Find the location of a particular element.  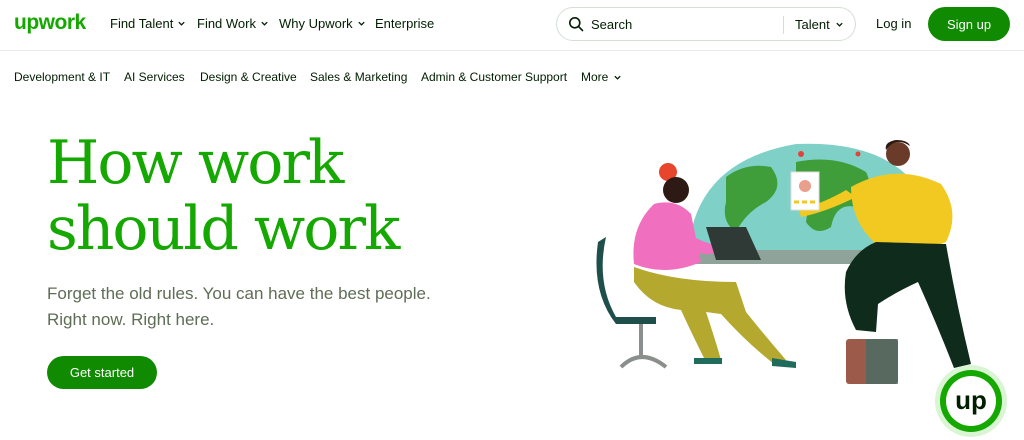

category-design-creative: Design & Creative is located at coordinates (248, 77).